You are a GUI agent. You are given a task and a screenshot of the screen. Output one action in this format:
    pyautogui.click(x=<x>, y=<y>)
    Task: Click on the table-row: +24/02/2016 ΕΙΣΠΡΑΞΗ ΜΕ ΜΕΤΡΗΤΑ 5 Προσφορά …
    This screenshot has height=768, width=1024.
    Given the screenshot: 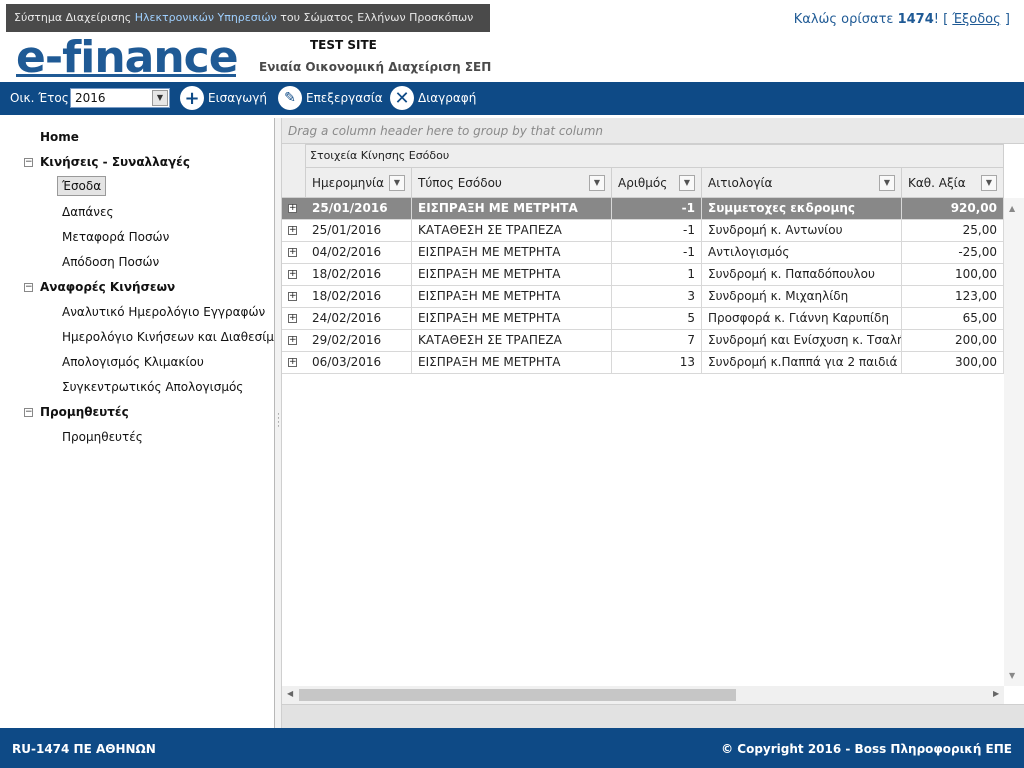 What is the action you would take?
    pyautogui.click(x=643, y=319)
    